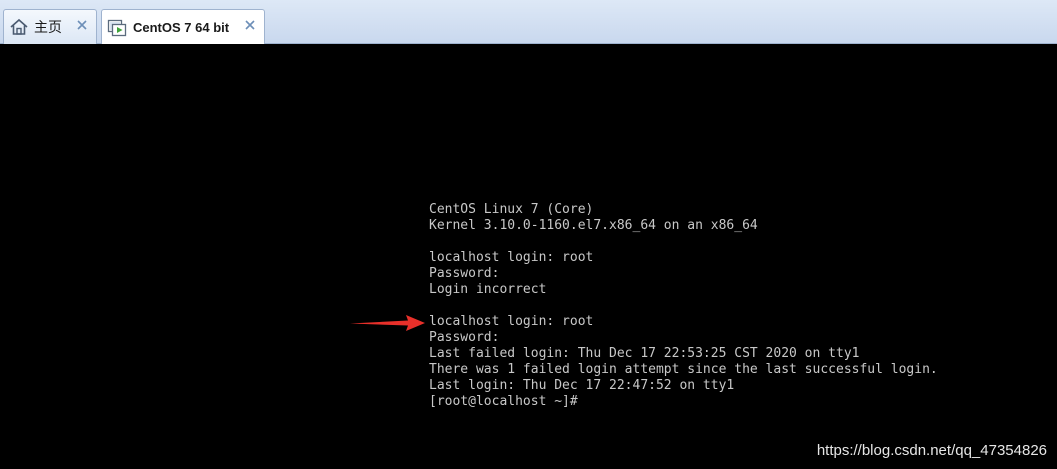 The image size is (1057, 469). Describe the element at coordinates (387, 323) in the screenshot. I see `arrow-right-icon` at that location.